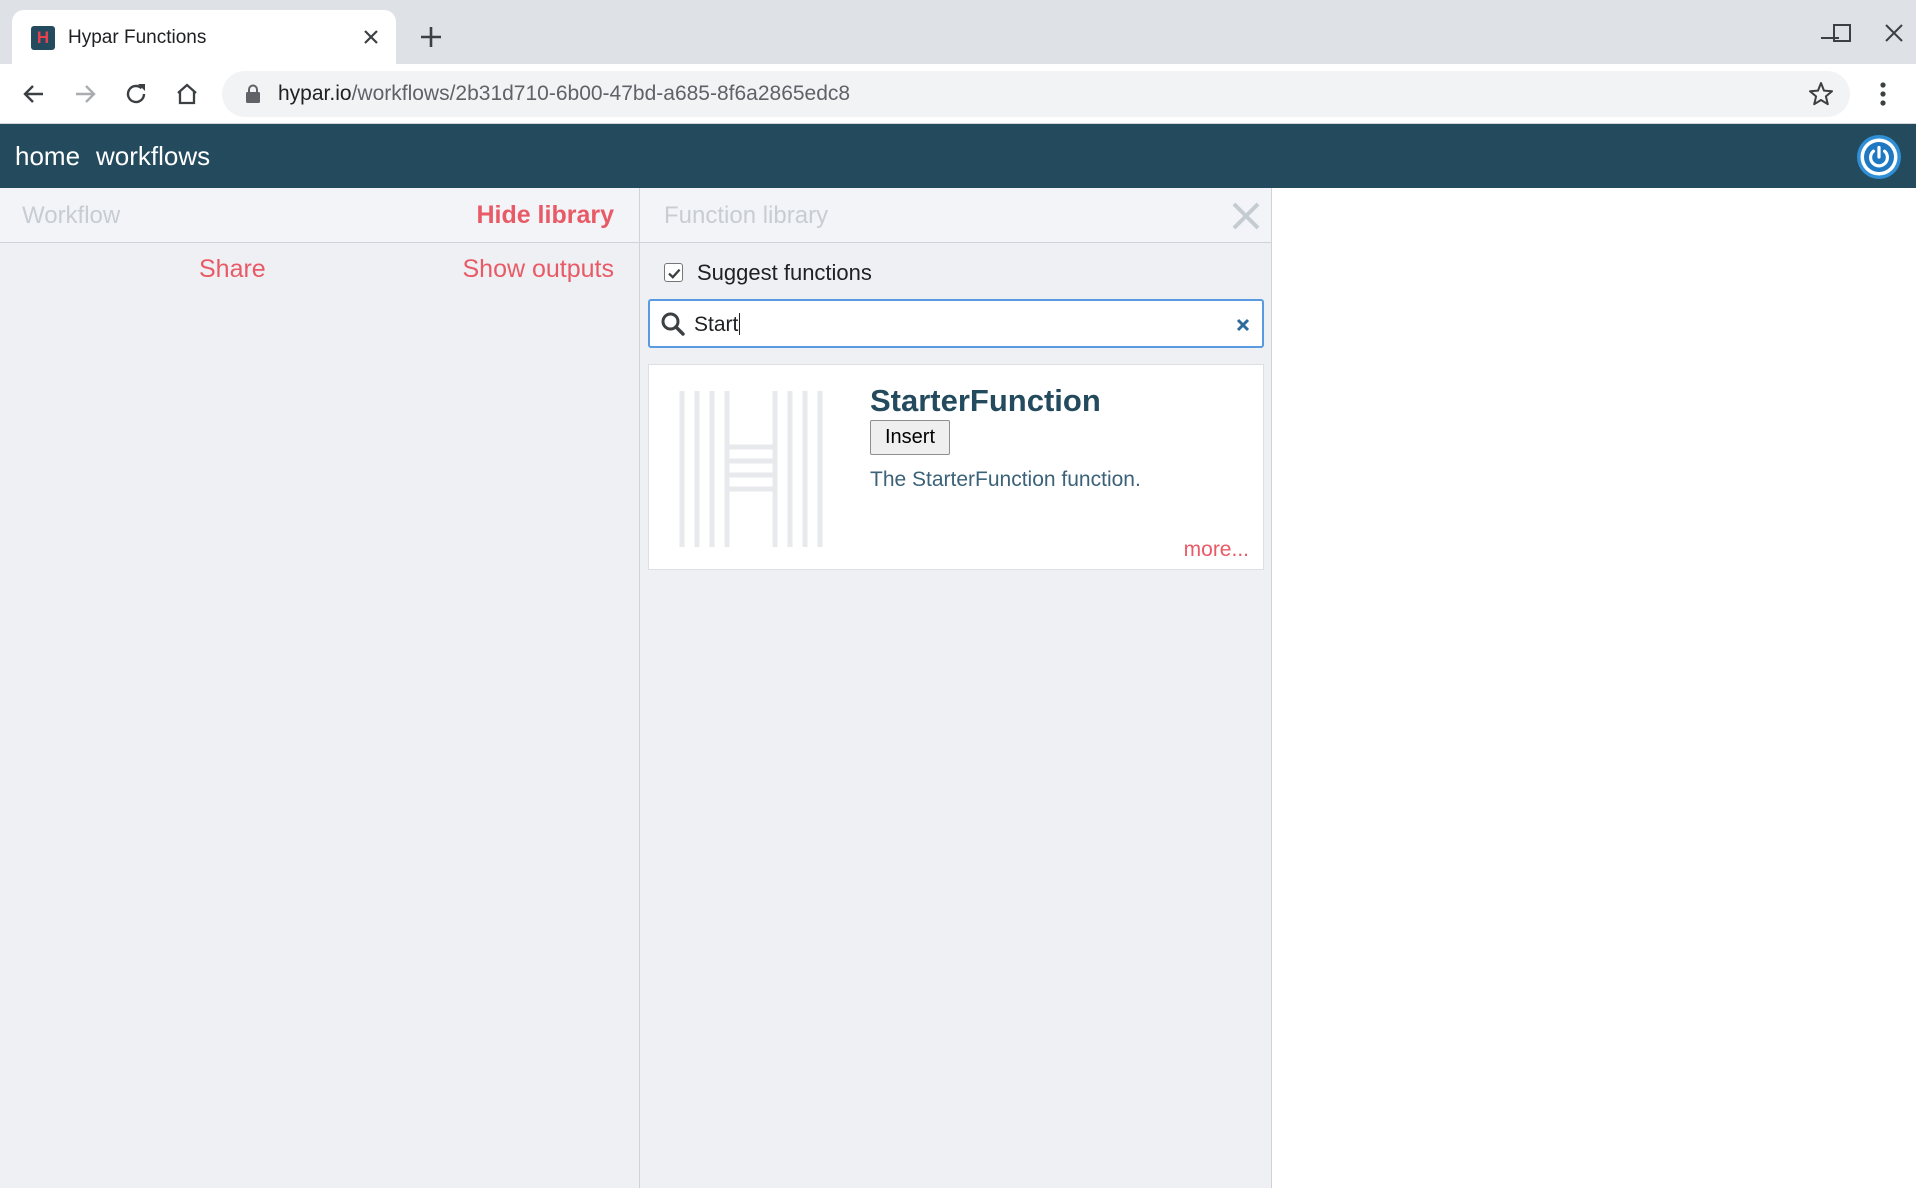  Describe the element at coordinates (136, 94) in the screenshot. I see `reload-icon` at that location.